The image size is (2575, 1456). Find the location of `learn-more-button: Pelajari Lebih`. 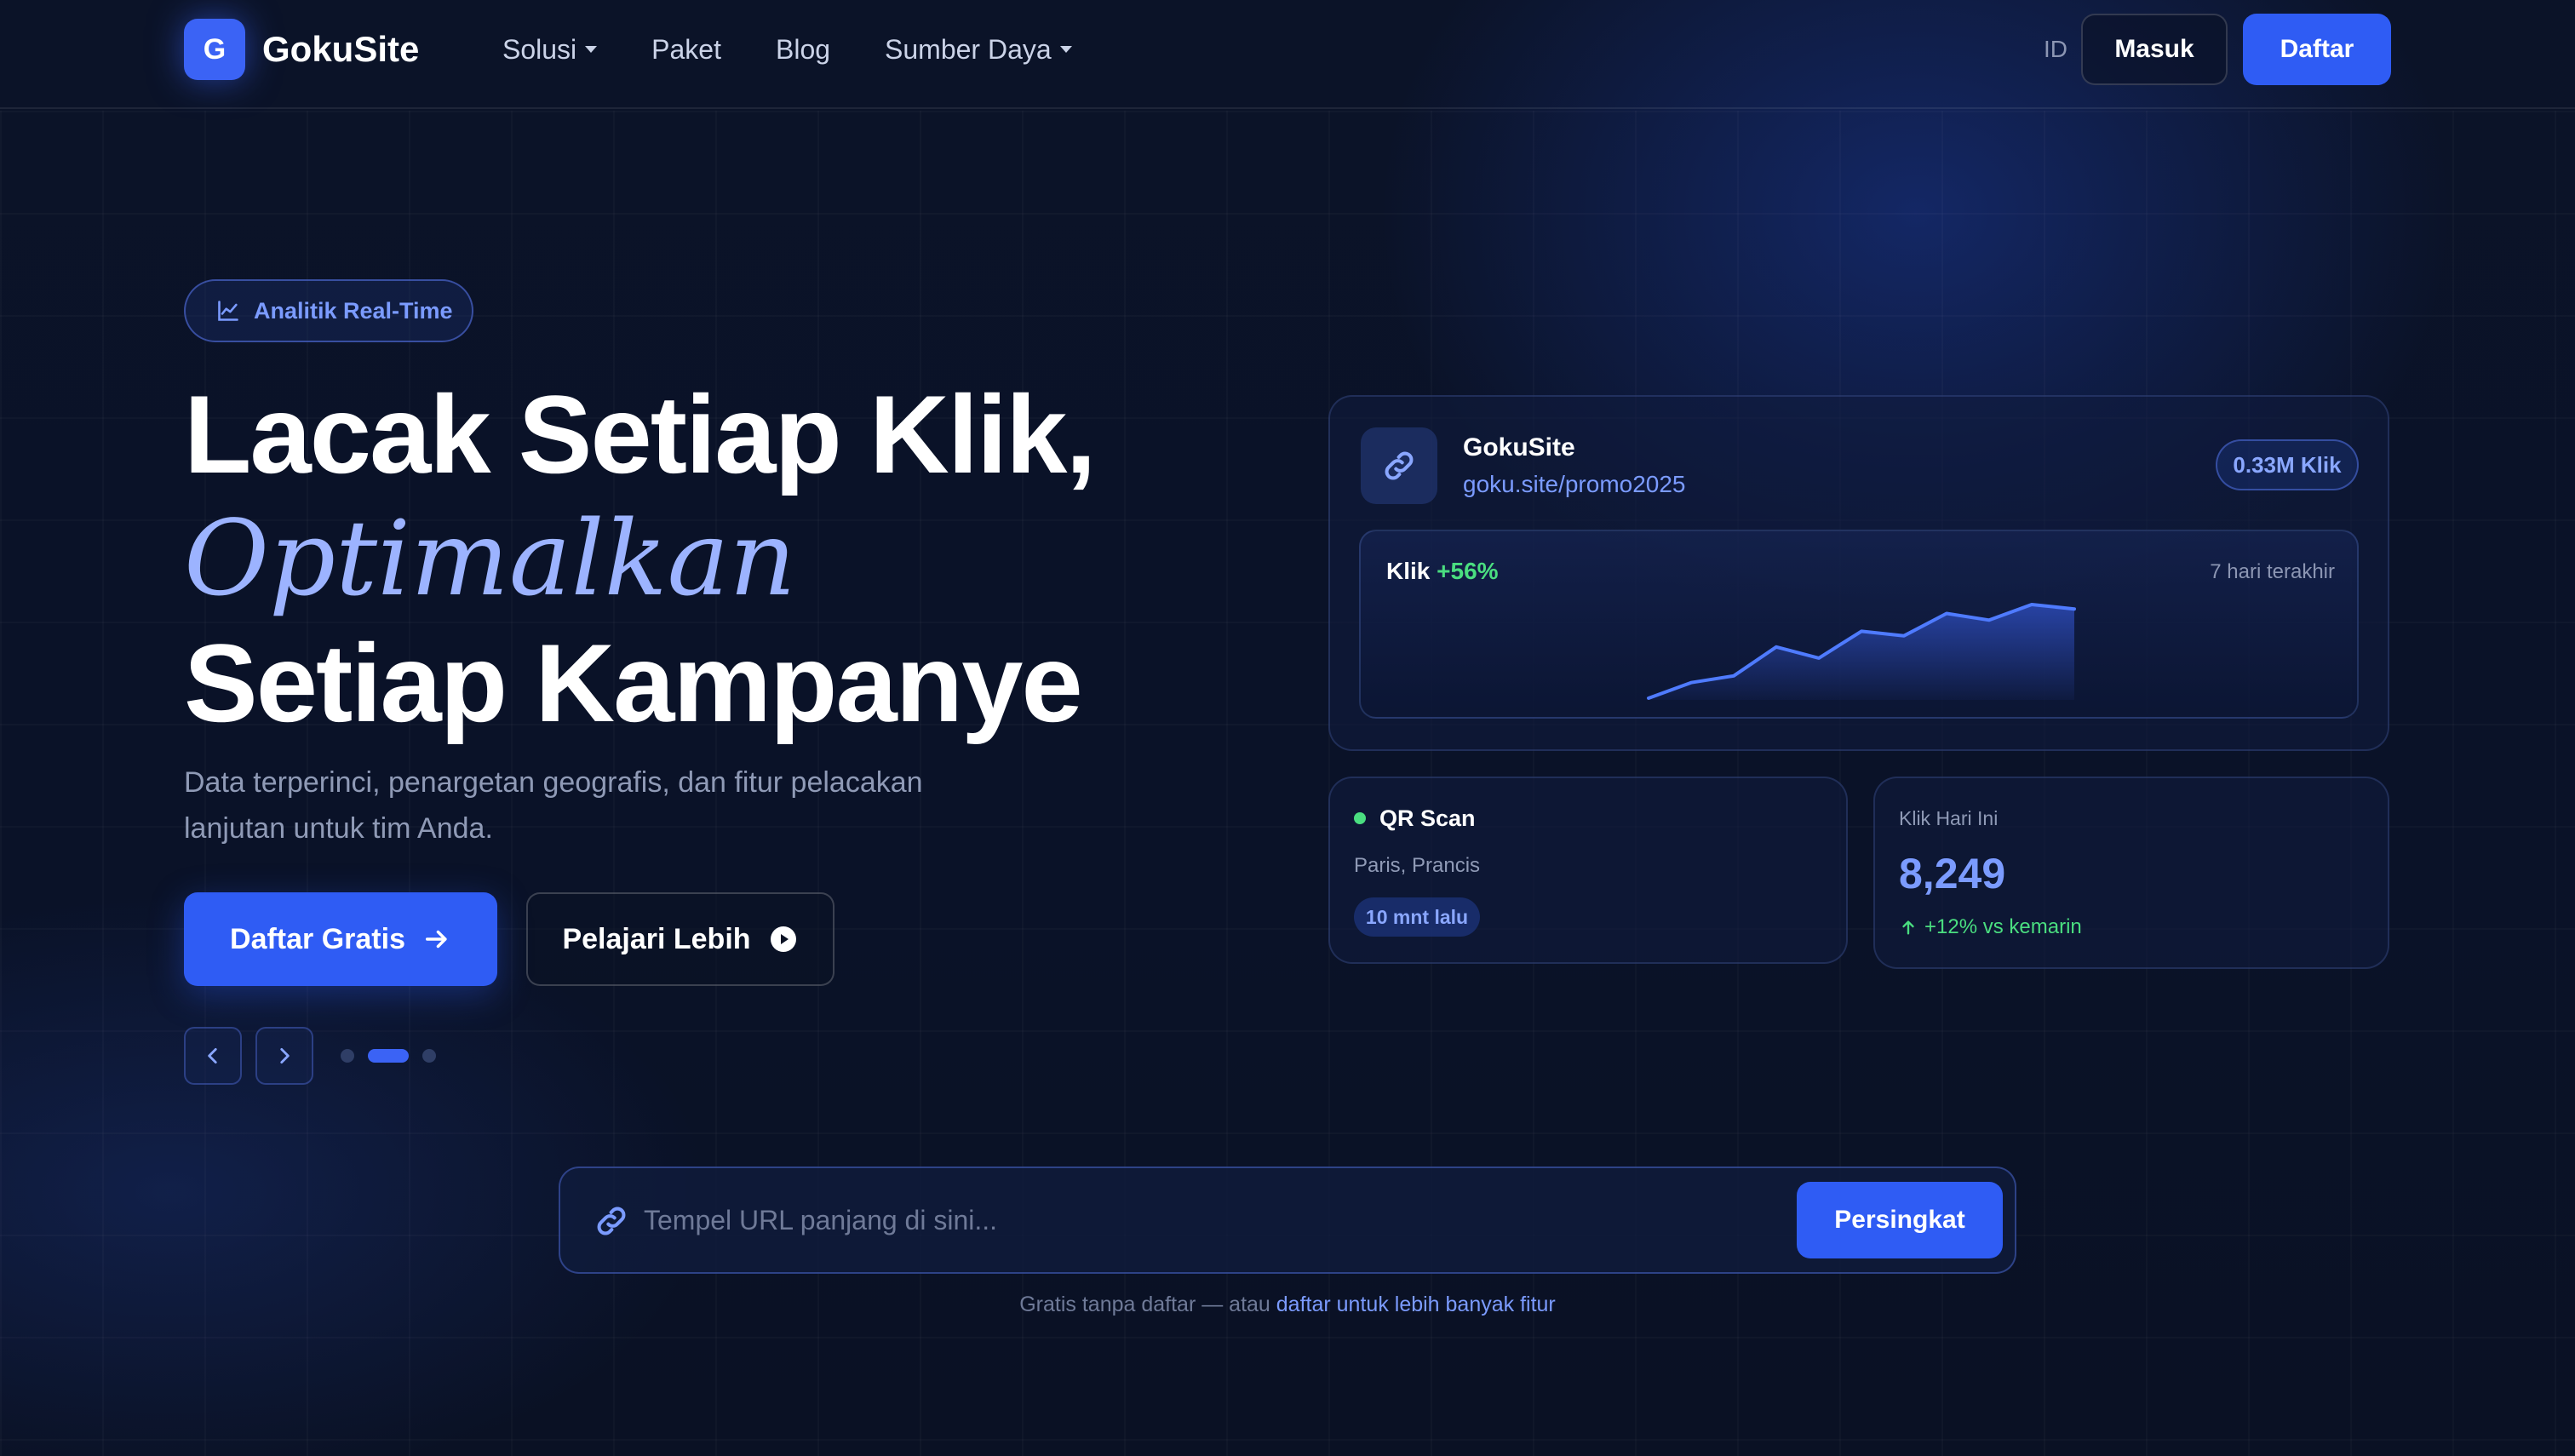

learn-more-button: Pelajari Lebih is located at coordinates (680, 939).